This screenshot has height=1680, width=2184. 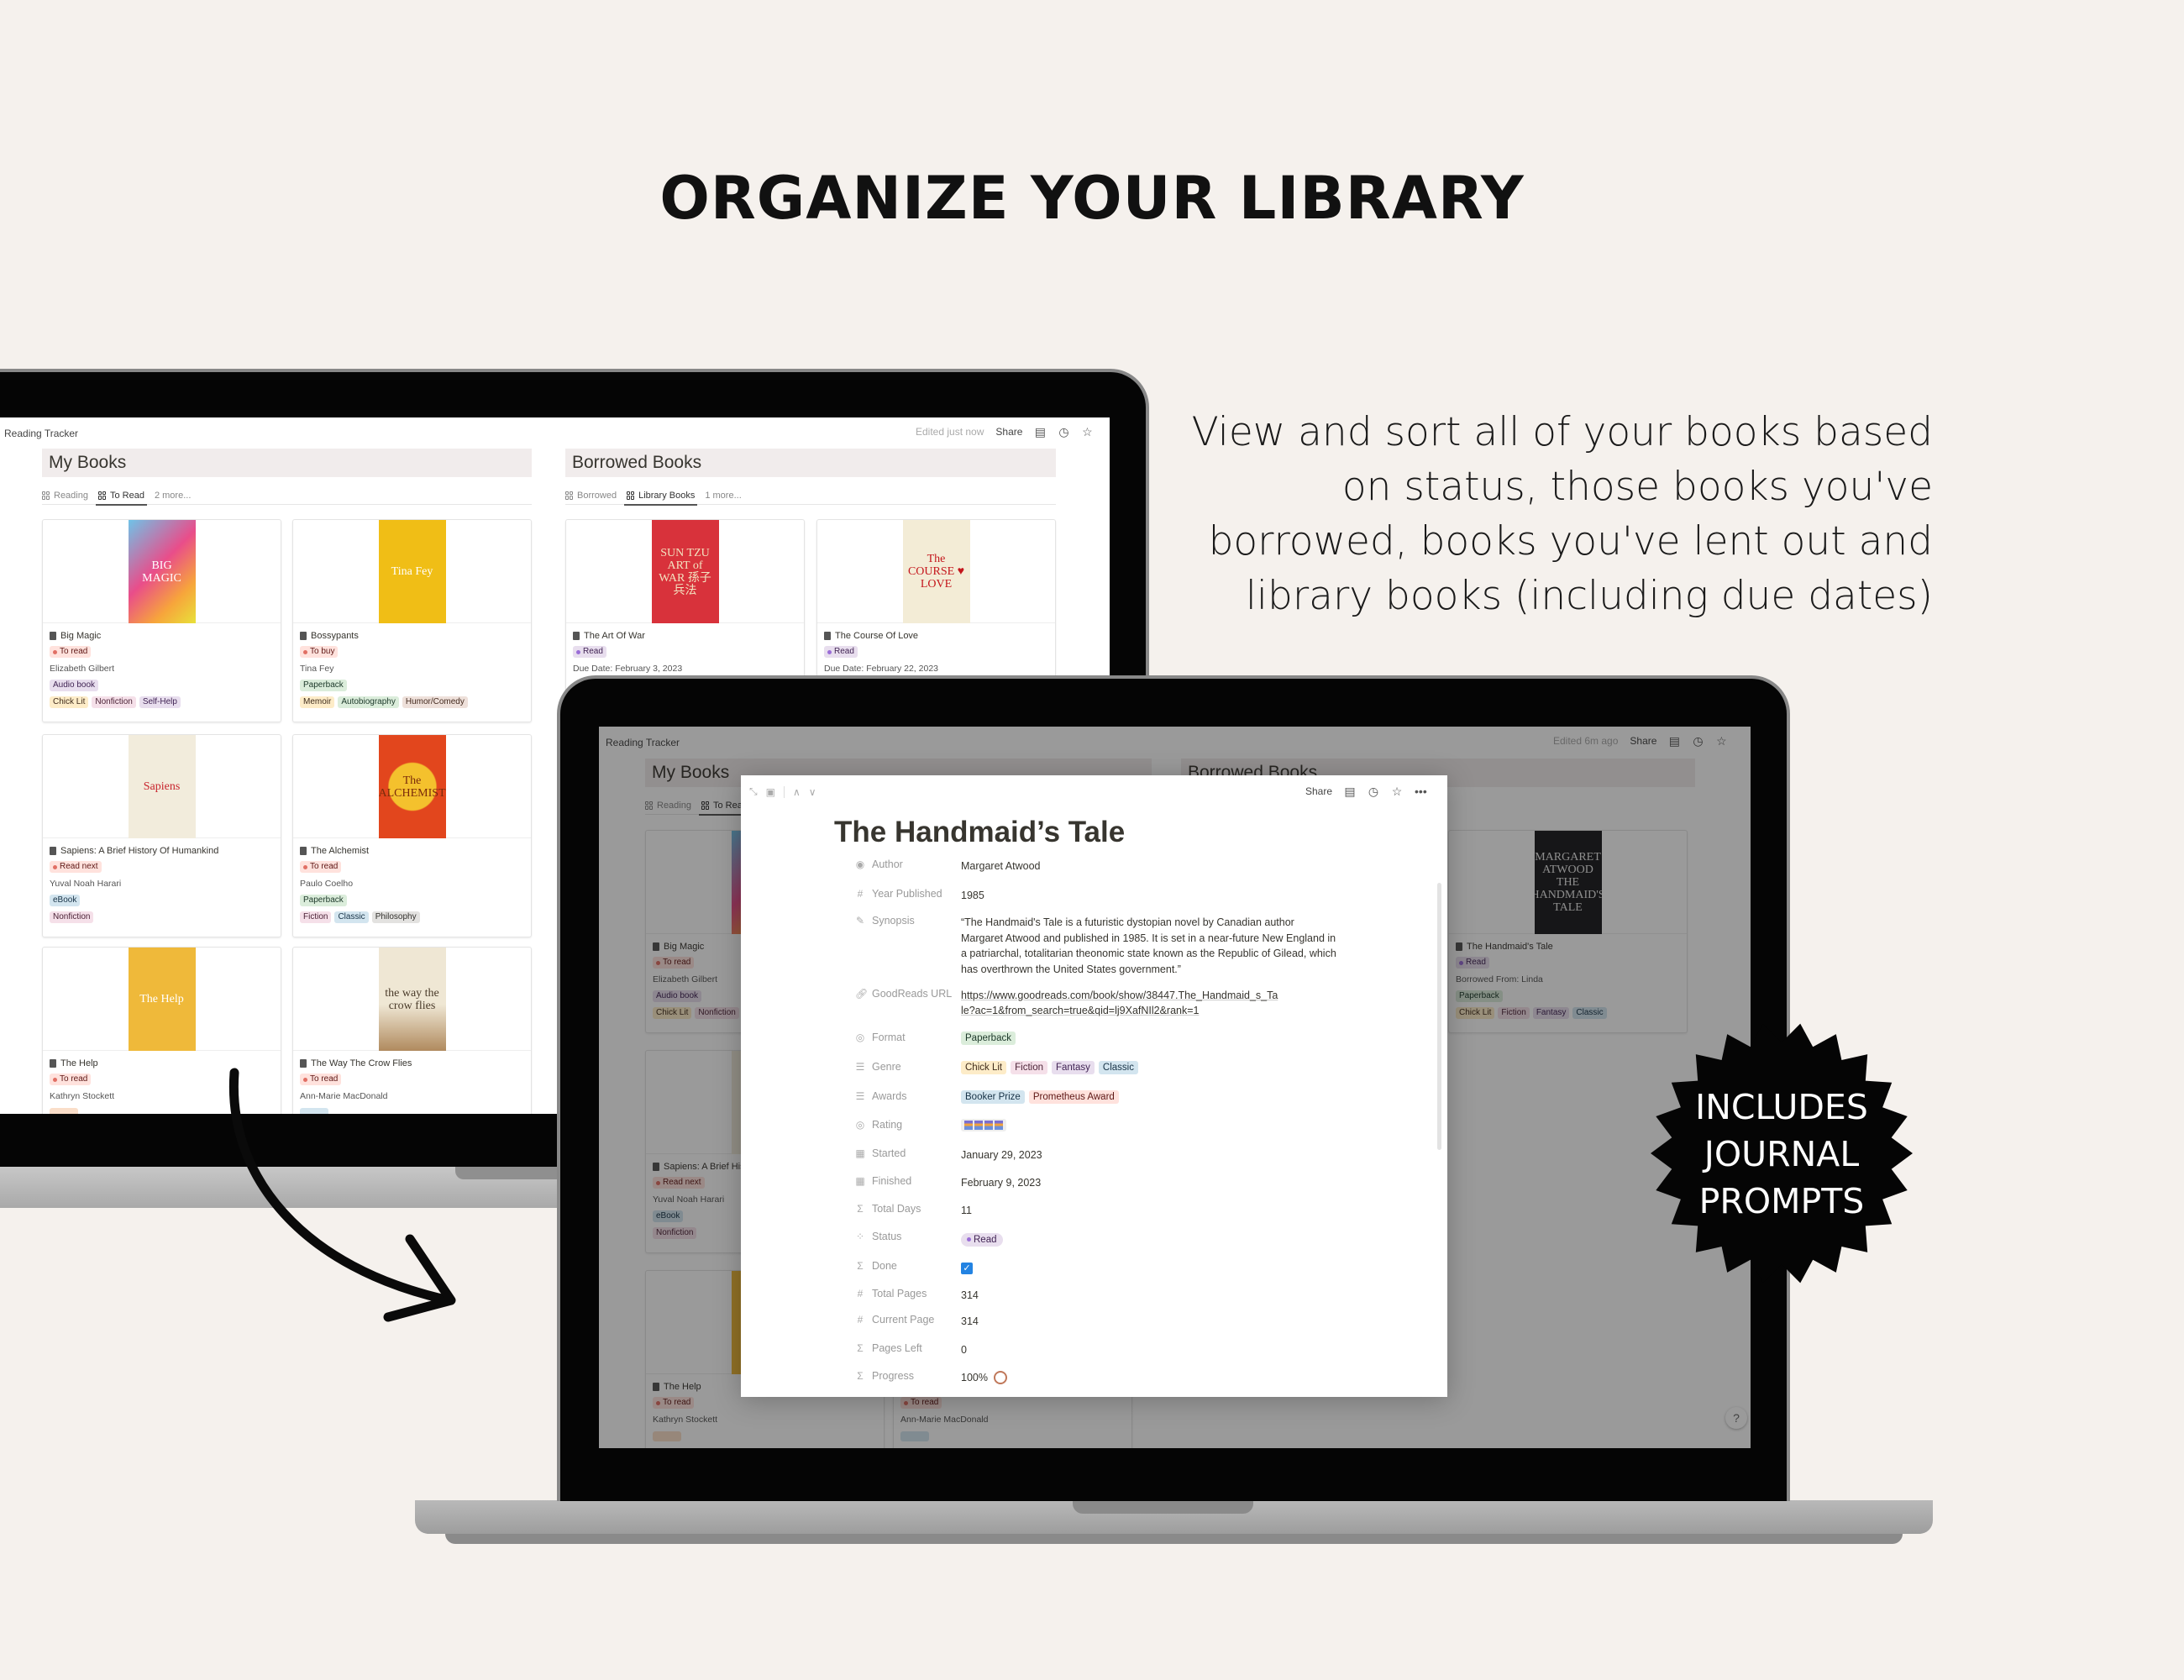 I want to click on property-value: Read, so click(x=1150, y=1239).